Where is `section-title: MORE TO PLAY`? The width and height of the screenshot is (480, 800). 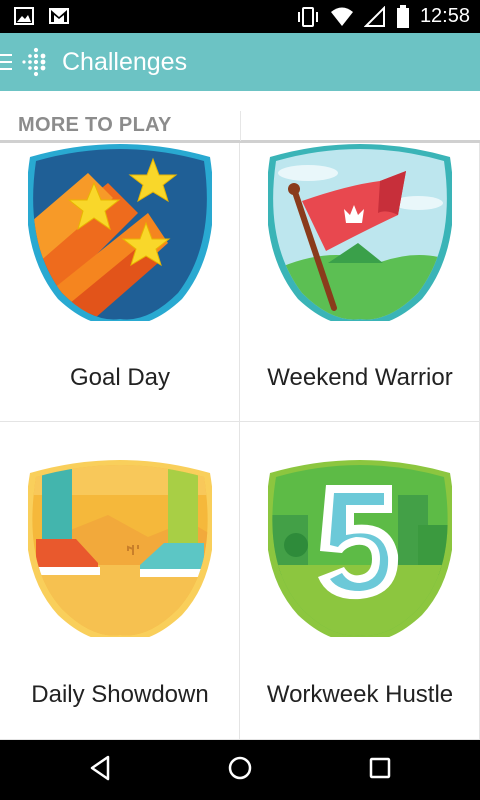
section-title: MORE TO PLAY is located at coordinates (95, 125).